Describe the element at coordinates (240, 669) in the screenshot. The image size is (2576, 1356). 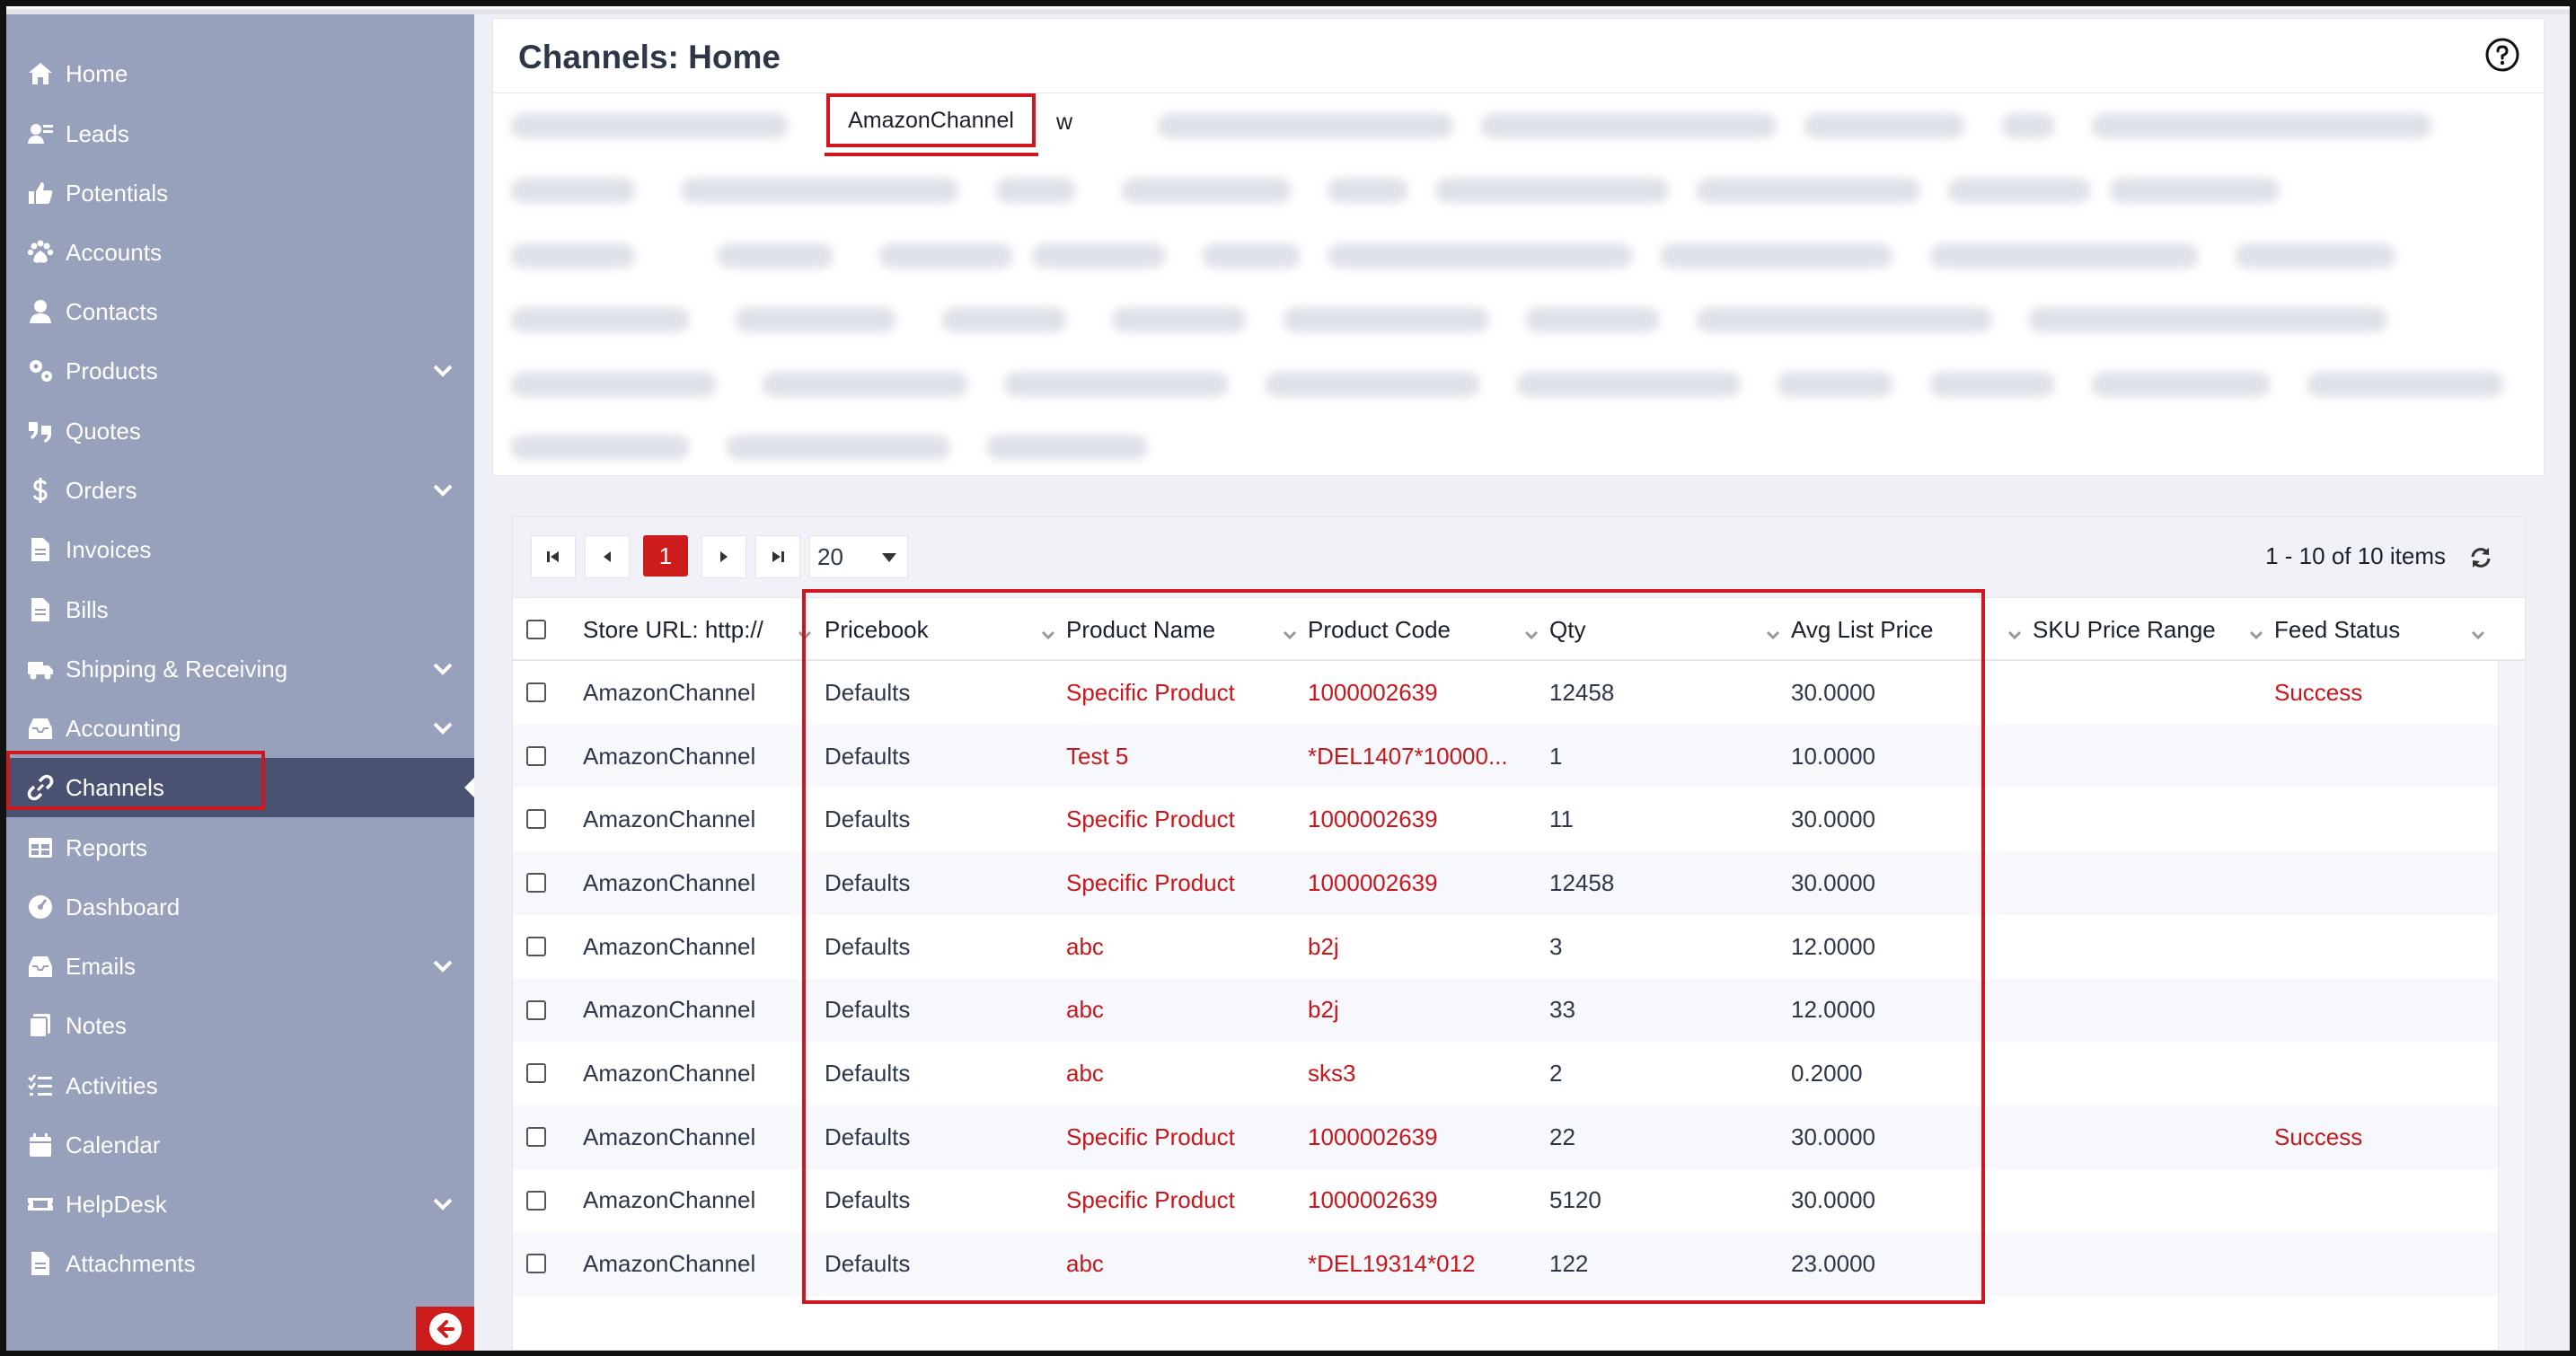
I see `sidebar-item-shipping-receiving: Shipping & Receiving` at that location.